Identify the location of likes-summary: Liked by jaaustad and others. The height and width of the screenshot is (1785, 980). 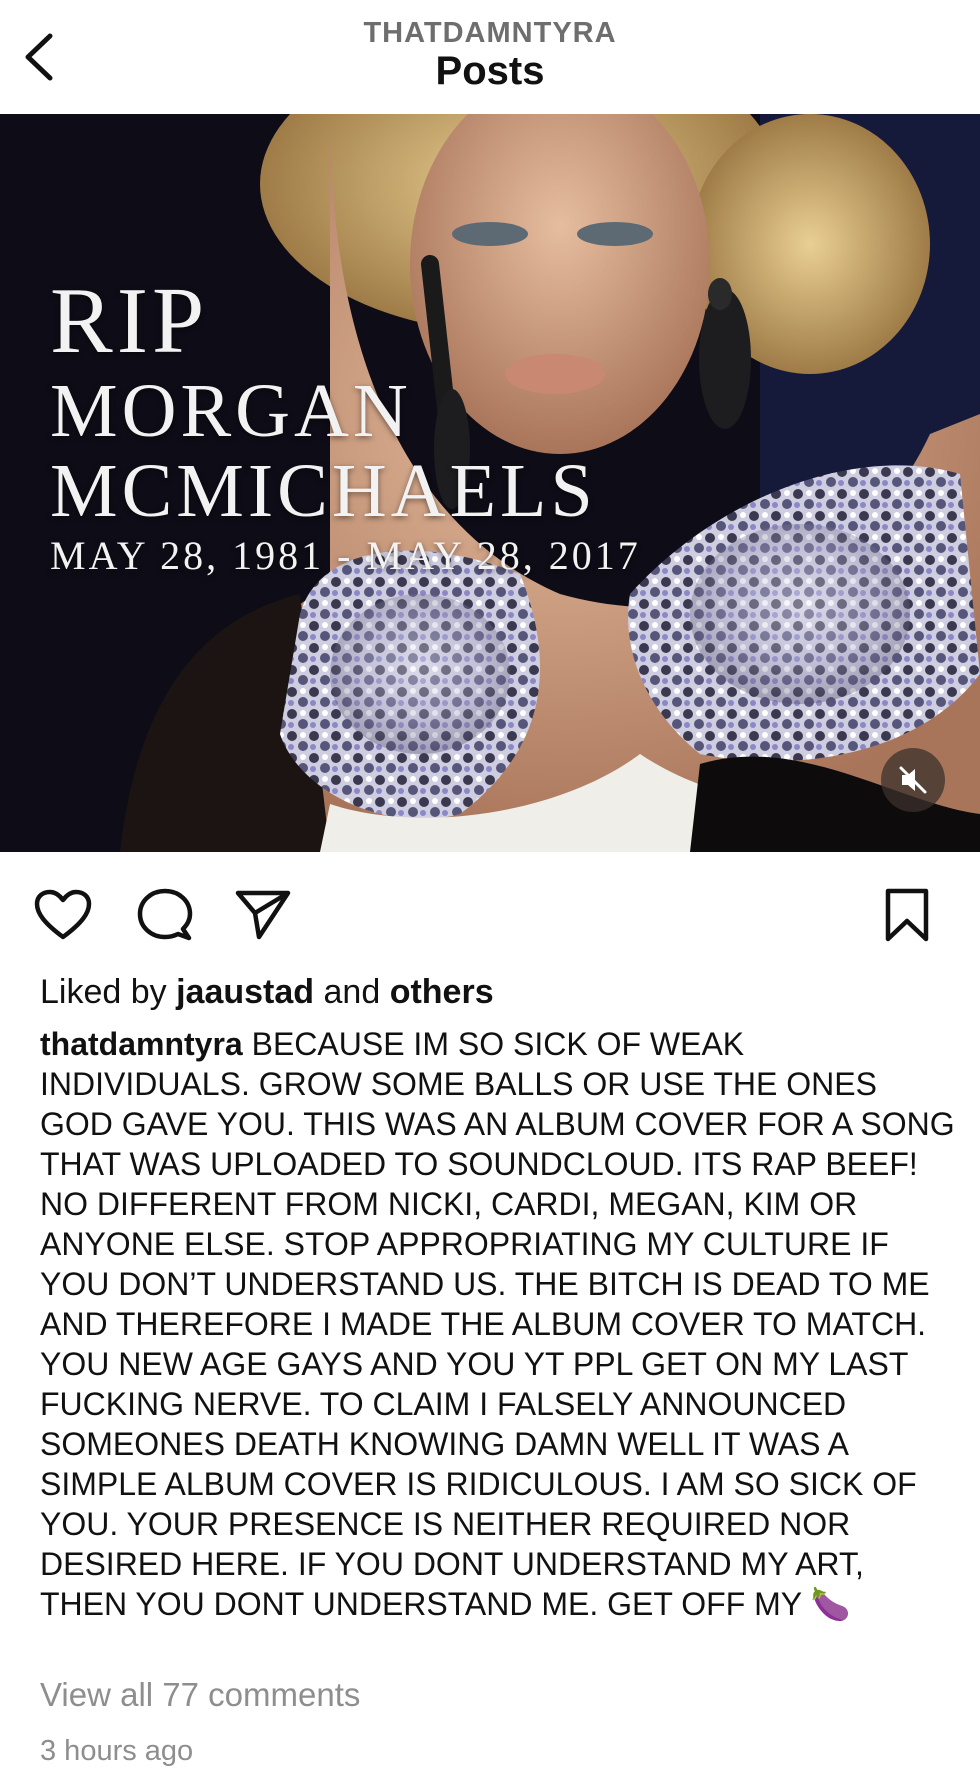
(267, 992).